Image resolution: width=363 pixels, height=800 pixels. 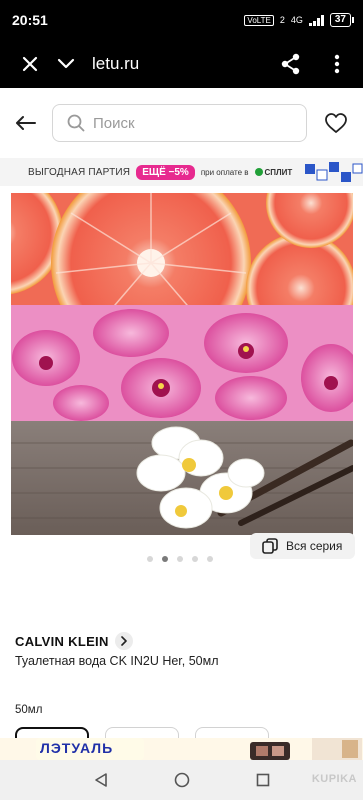 What do you see at coordinates (258, 172) in the screenshot?
I see `split-logo-icon` at bounding box center [258, 172].